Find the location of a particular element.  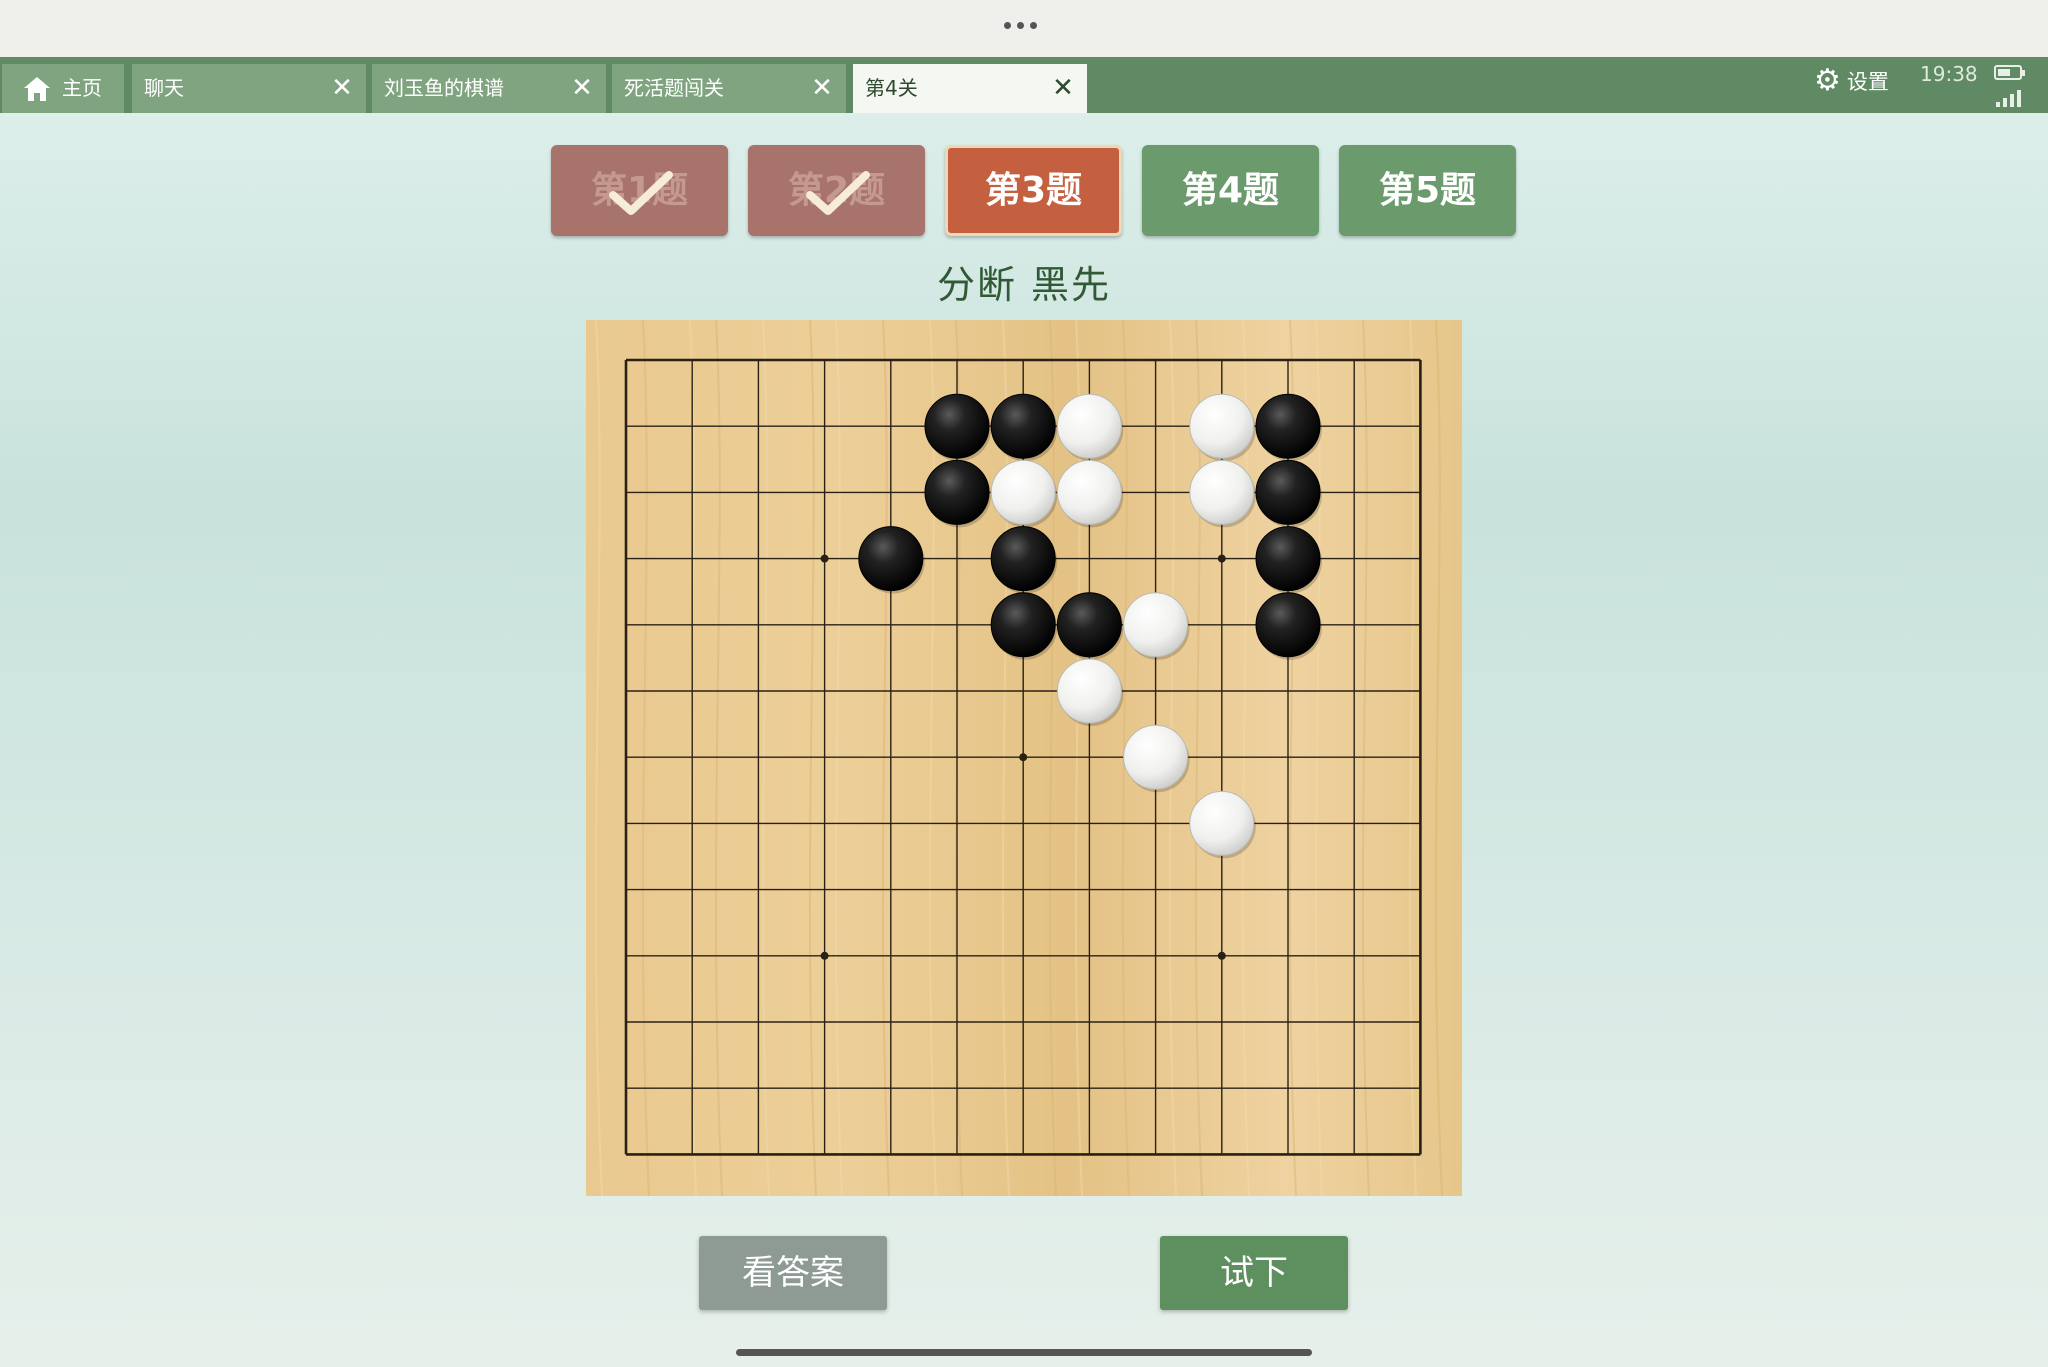

clock: 19:38 is located at coordinates (1949, 74).